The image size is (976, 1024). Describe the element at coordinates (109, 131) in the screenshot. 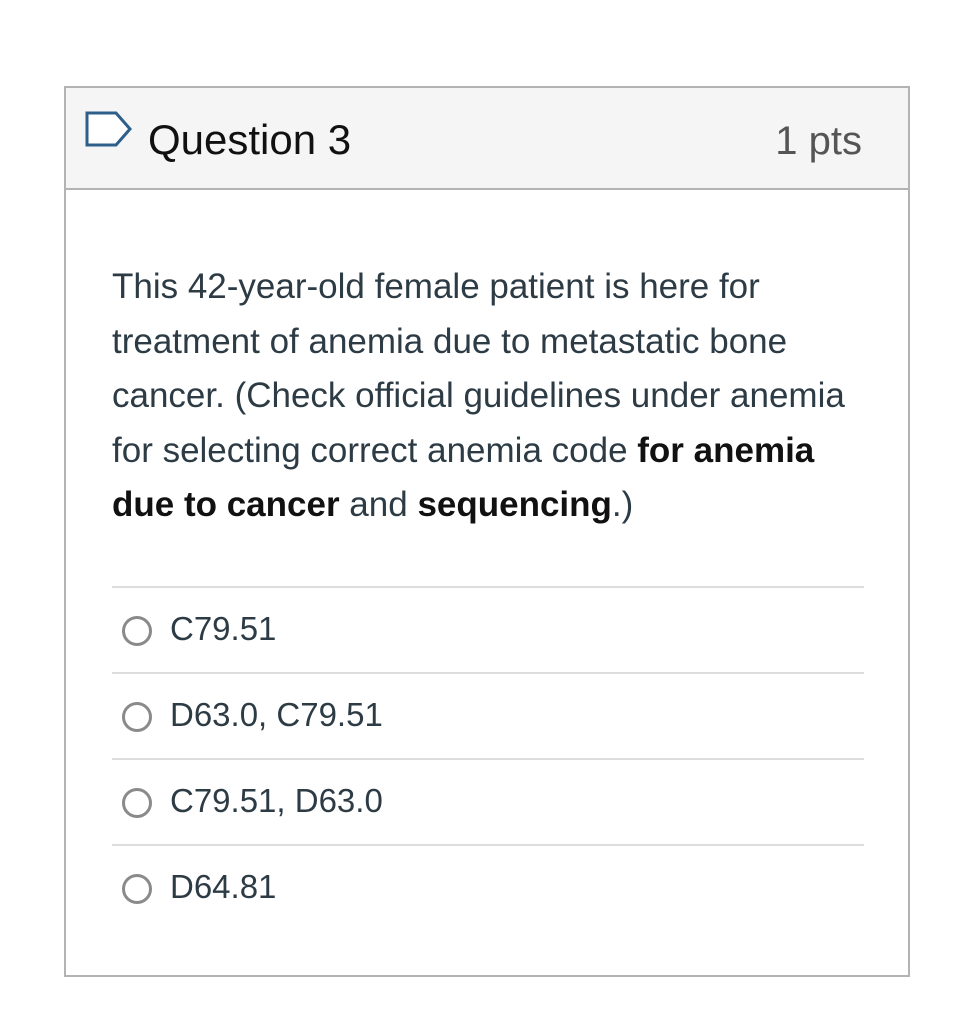

I see `bookmark-flag-icon` at that location.